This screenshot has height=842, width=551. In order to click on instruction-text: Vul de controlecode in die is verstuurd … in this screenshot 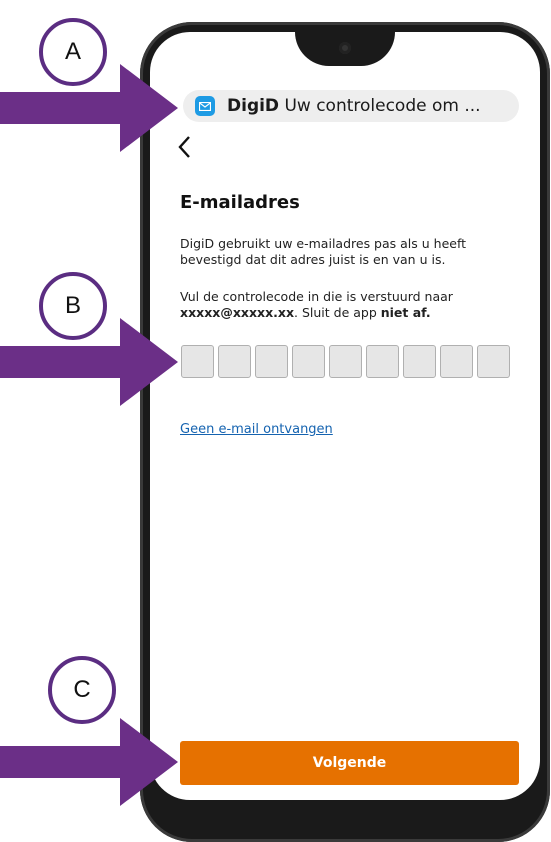, I will do `click(345, 305)`.